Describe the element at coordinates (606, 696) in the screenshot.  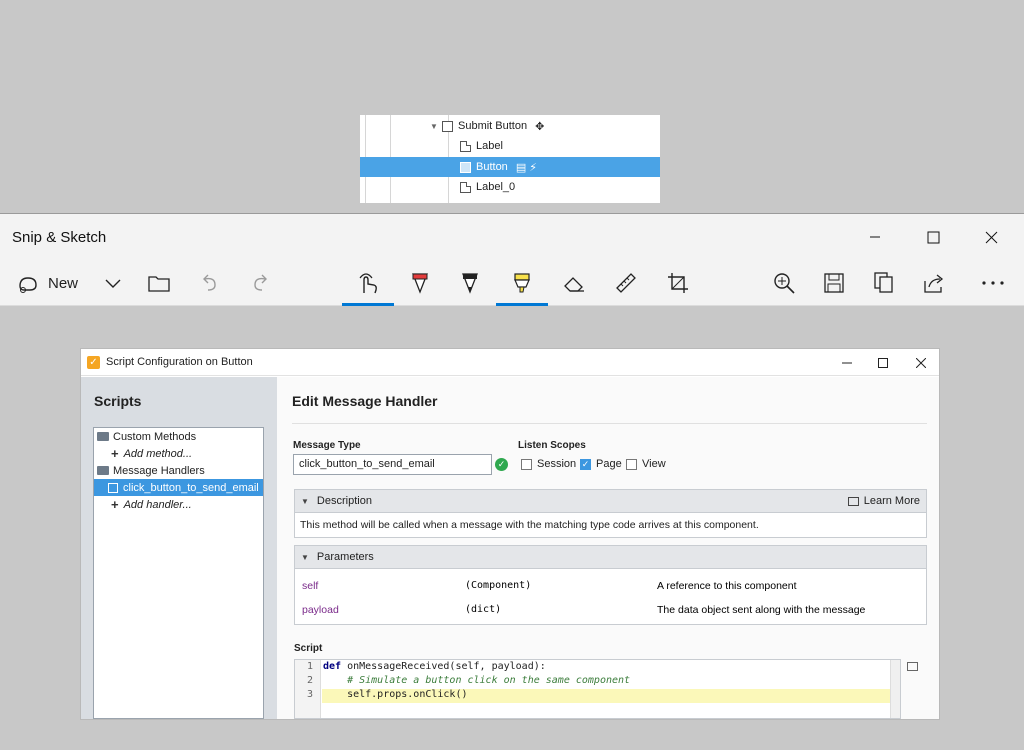
I see `code-line-current: self.props.onClick()` at that location.